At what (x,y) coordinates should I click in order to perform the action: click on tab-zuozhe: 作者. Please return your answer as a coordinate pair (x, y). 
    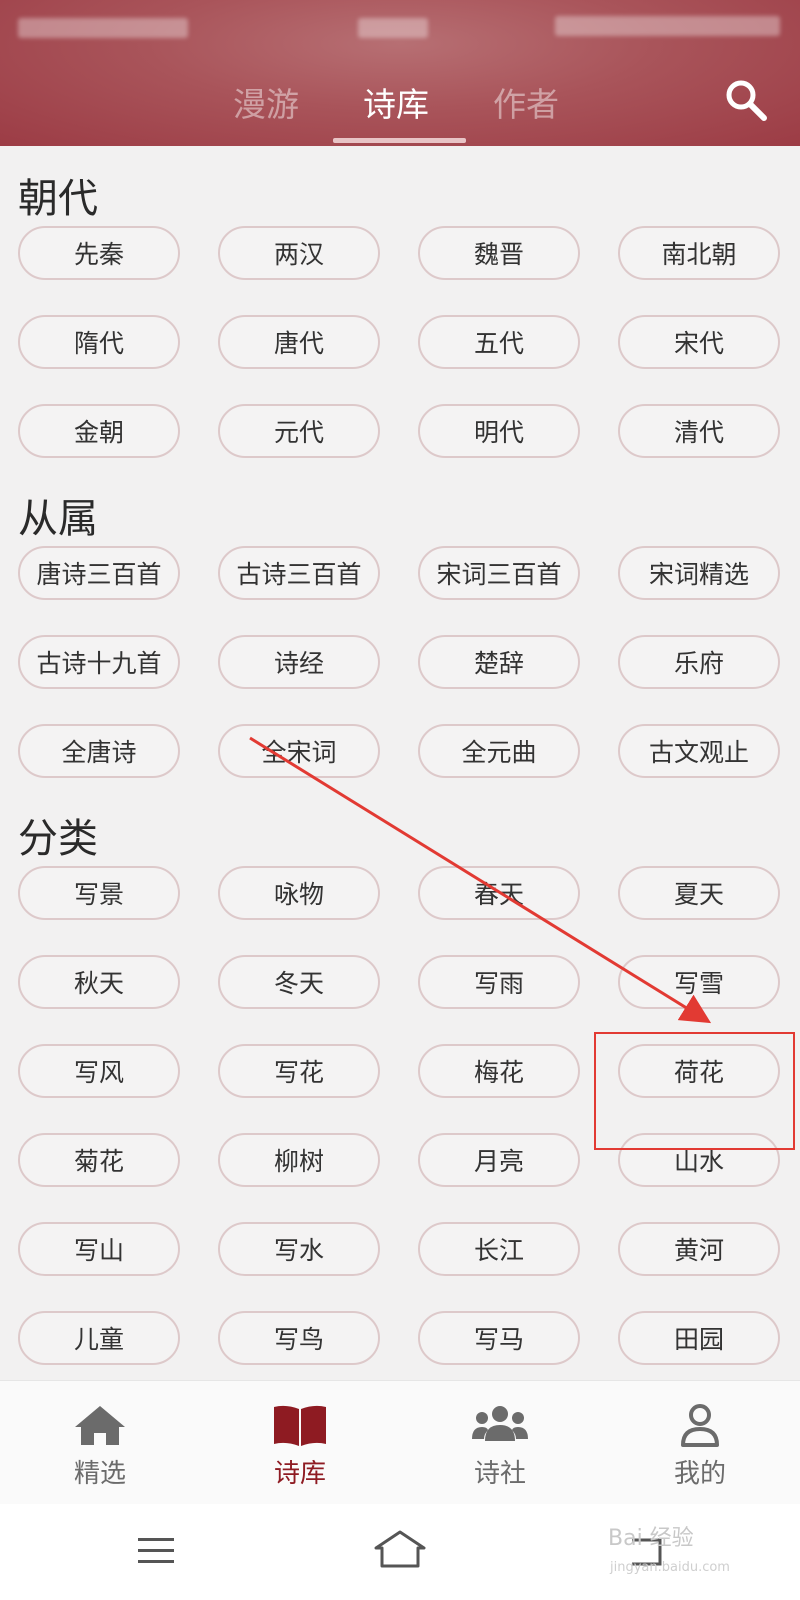
    Looking at the image, I should click on (526, 102).